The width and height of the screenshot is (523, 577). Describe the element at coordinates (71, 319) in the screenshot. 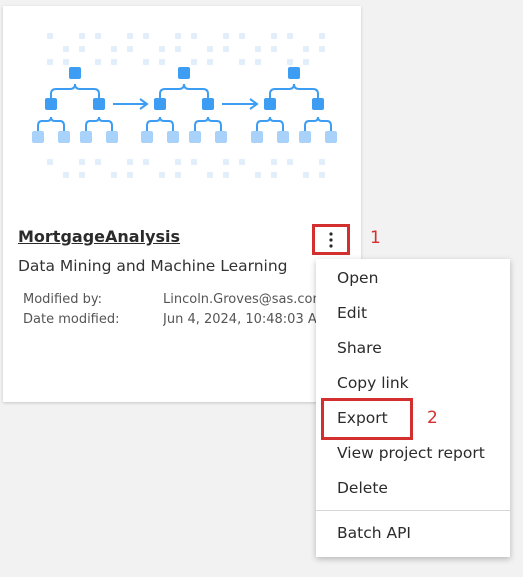

I see `date-modified-label: Date modified:` at that location.